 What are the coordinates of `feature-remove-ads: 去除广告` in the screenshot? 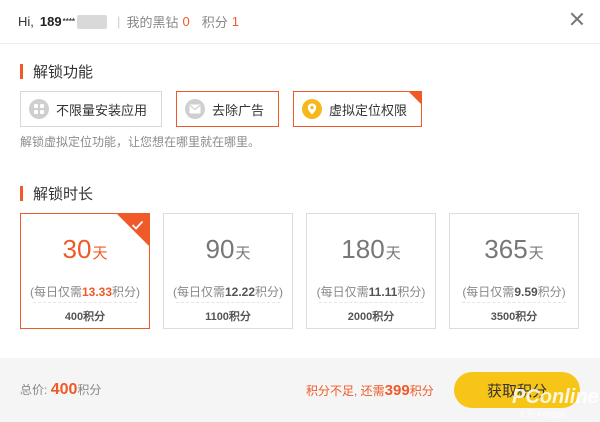 It's located at (228, 109).